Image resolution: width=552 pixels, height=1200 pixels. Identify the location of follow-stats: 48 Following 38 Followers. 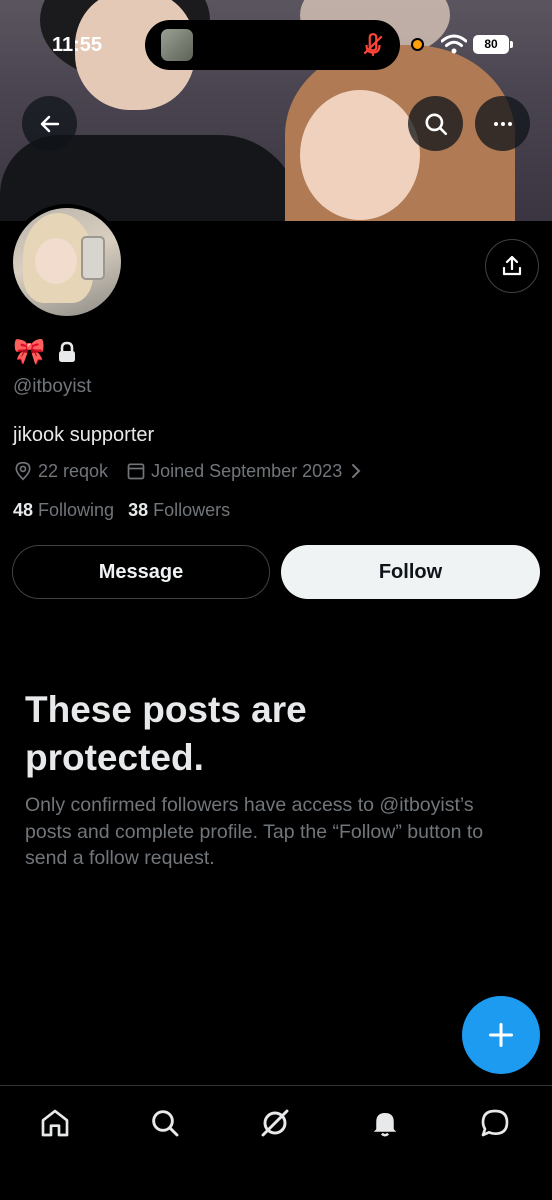
(121, 510).